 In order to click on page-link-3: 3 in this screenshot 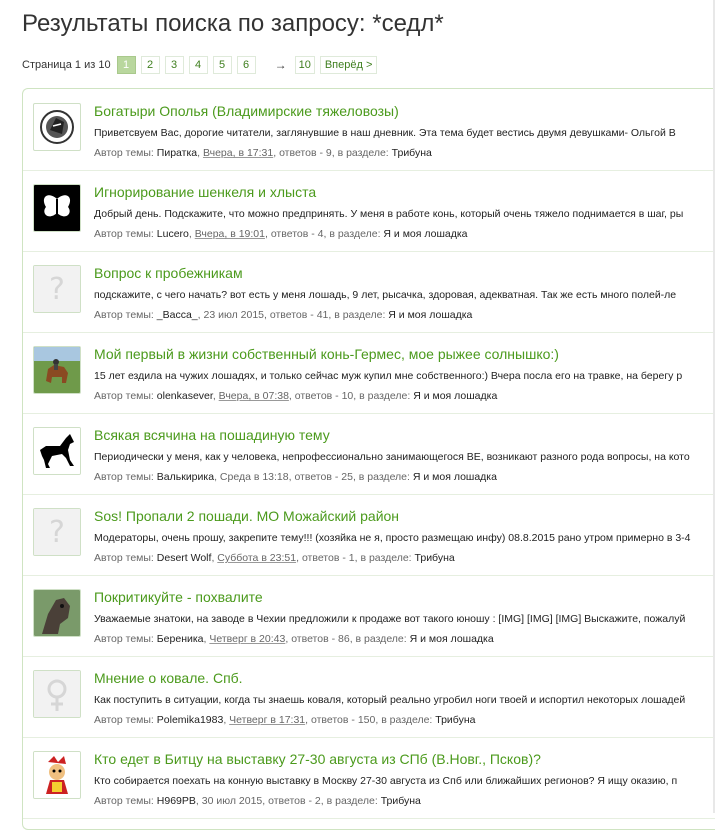, I will do `click(174, 65)`.